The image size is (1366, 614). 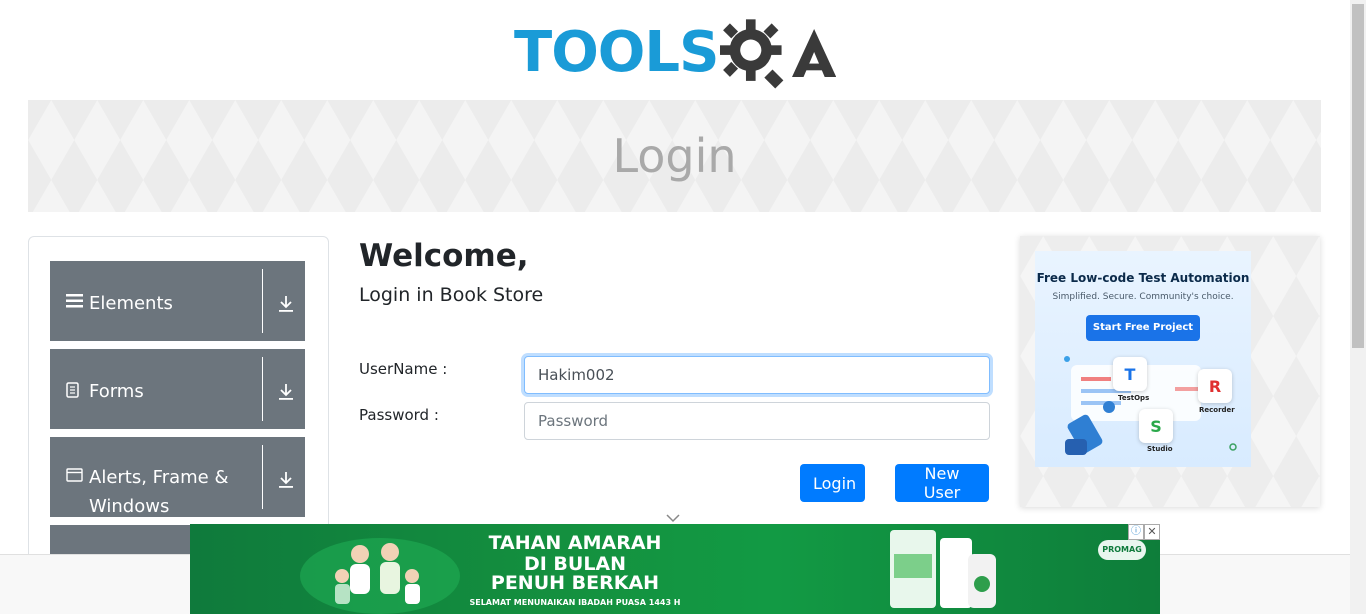 What do you see at coordinates (1358, 176) in the screenshot?
I see `scrollbar-thumb` at bounding box center [1358, 176].